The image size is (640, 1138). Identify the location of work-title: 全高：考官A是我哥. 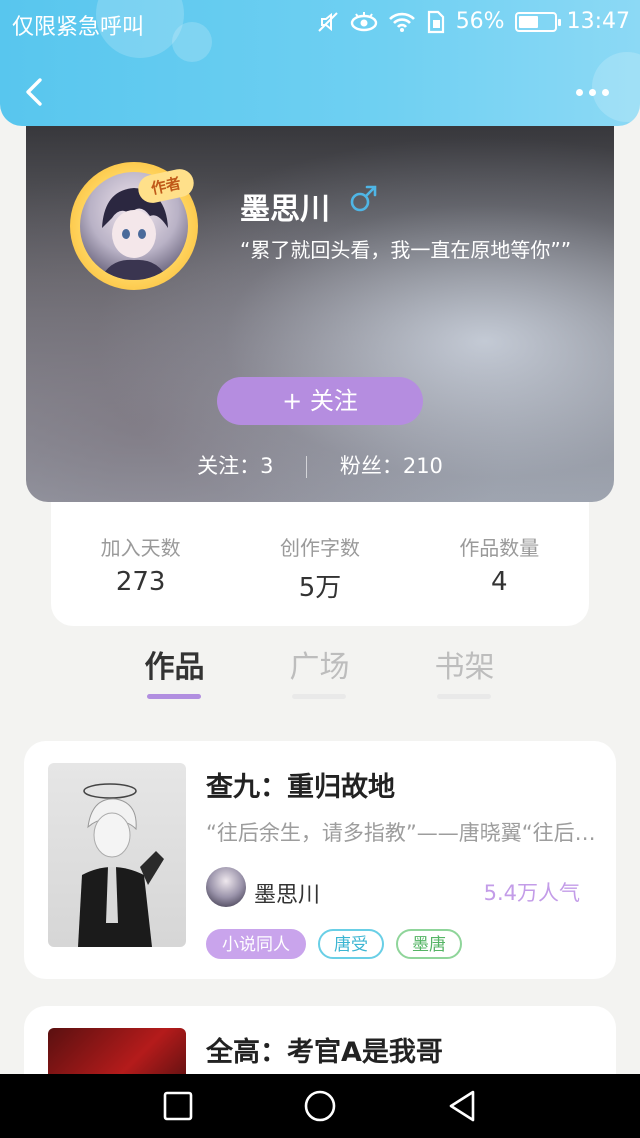
(324, 1052).